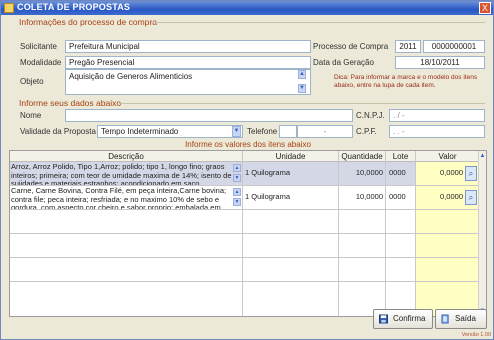  What do you see at coordinates (325, 131) in the screenshot?
I see `telefone-input: -` at bounding box center [325, 131].